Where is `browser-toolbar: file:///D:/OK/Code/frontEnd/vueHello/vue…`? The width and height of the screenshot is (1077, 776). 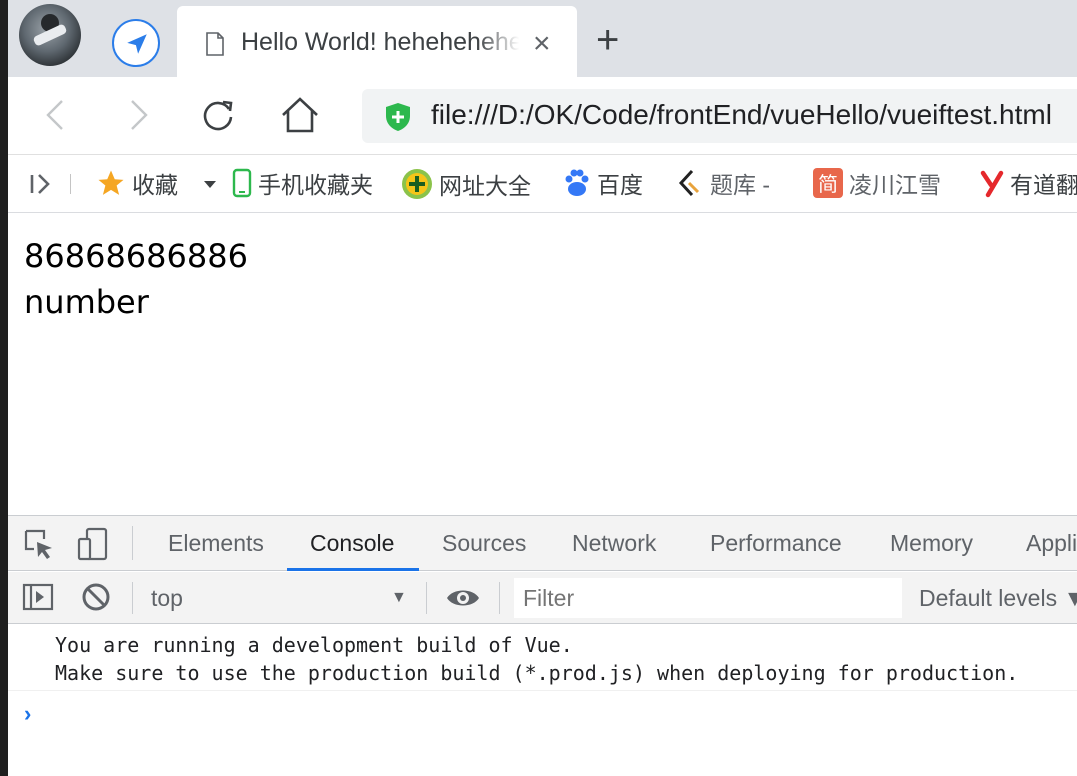 browser-toolbar: file:///D:/OK/Code/frontEnd/vueHello/vue… is located at coordinates (542, 116).